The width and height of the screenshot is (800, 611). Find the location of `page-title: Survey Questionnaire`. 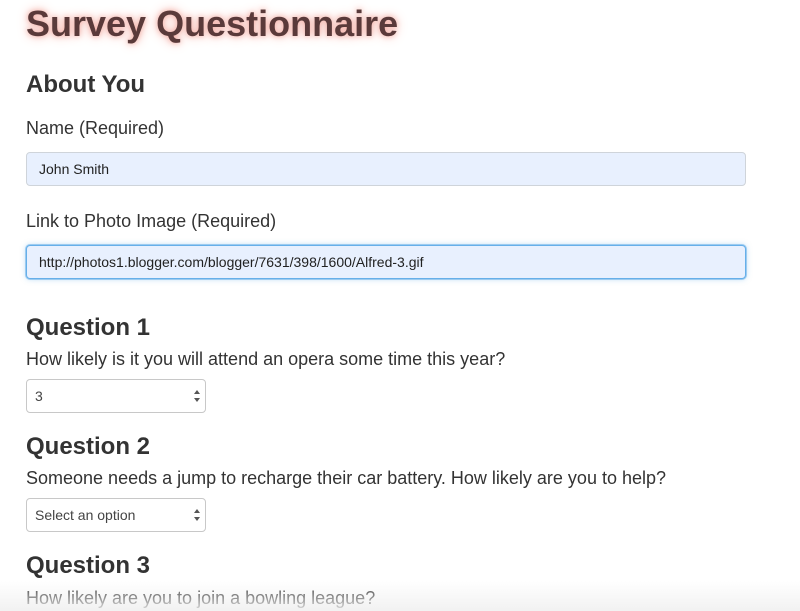

page-title: Survey Questionnaire is located at coordinates (212, 23).